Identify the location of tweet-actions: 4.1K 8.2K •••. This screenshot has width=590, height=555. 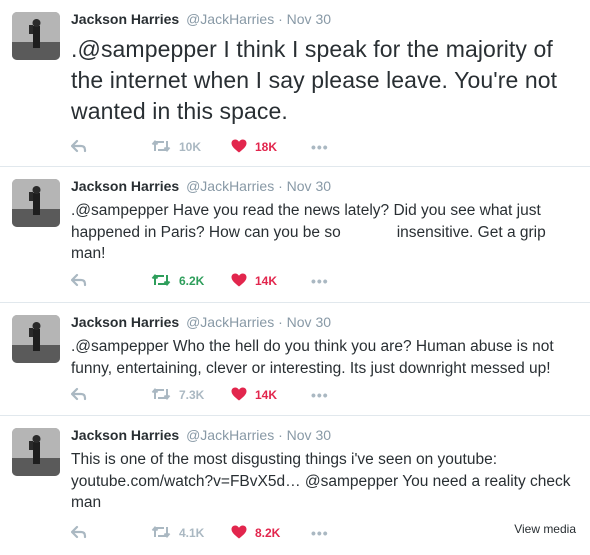
(199, 533).